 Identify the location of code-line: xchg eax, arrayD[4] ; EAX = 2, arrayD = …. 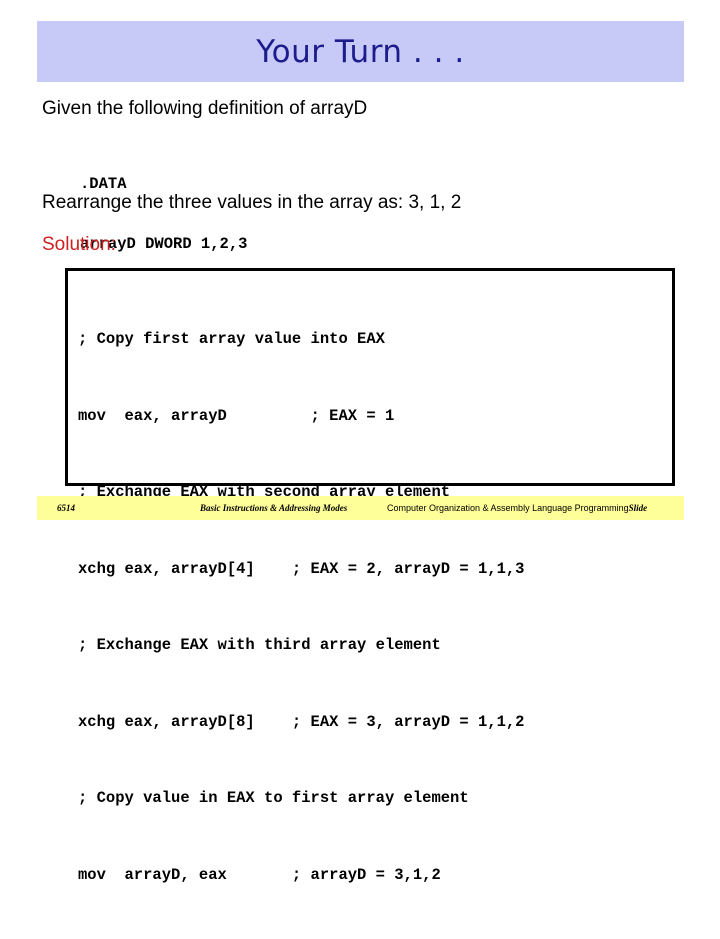
(301, 568).